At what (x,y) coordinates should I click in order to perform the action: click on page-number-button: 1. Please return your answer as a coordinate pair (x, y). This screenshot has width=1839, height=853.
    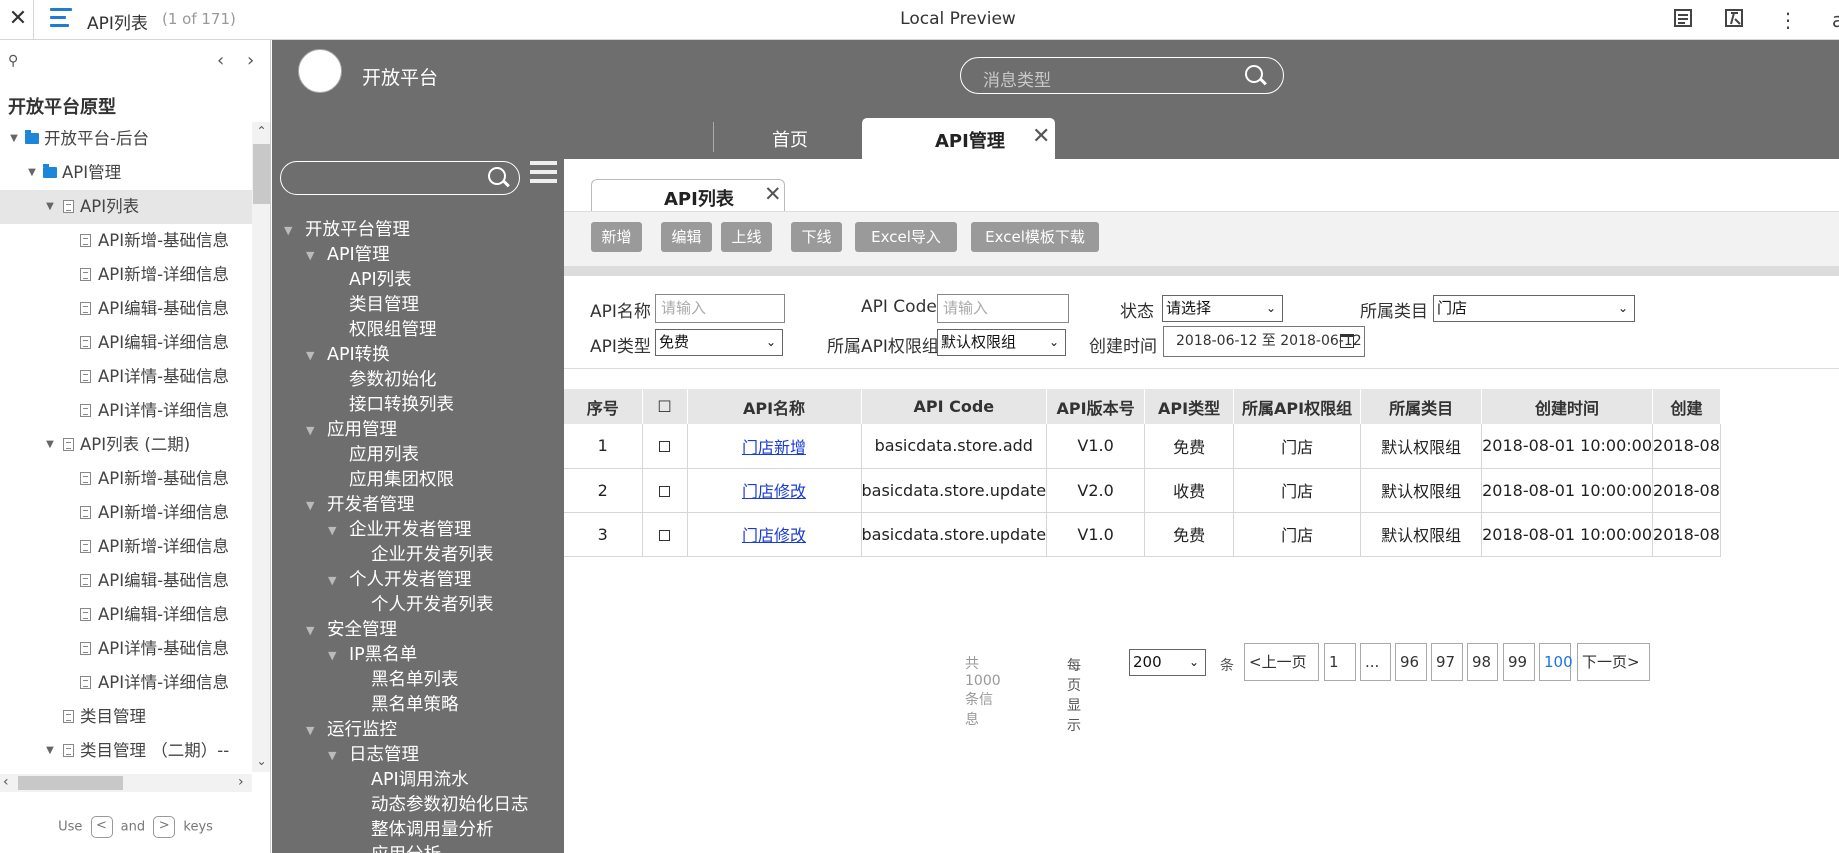
    Looking at the image, I should click on (1340, 662).